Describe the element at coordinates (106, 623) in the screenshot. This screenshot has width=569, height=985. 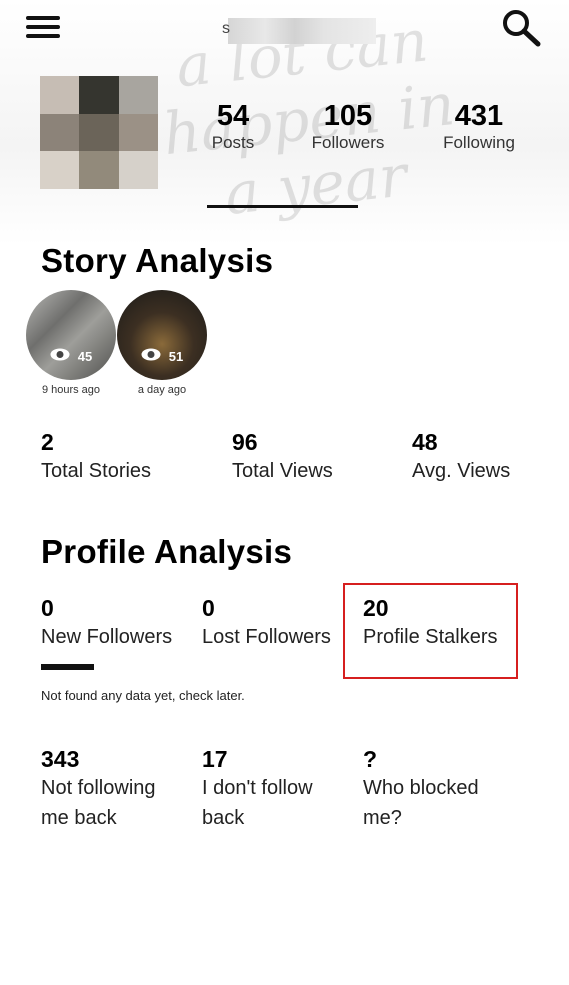
I see `new-followers-metric: 0 New Followers` at that location.